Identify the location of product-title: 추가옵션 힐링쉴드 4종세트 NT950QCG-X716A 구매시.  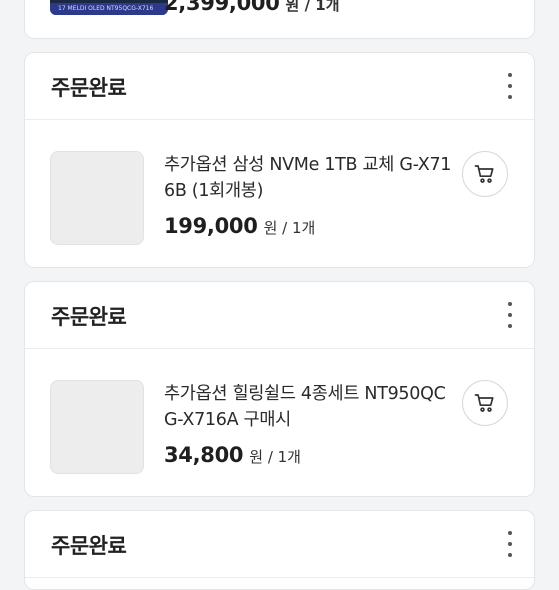
(310, 407).